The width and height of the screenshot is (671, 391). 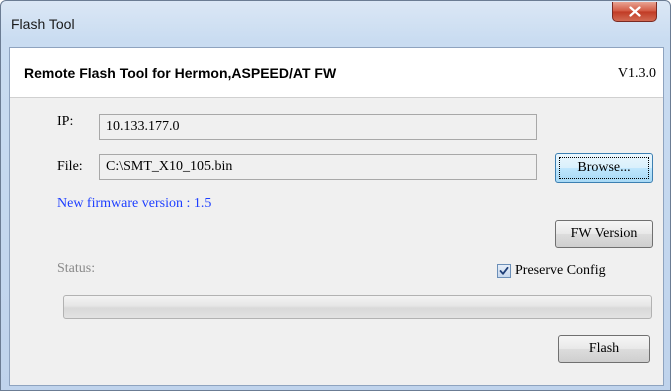 I want to click on focus-ring, so click(x=604, y=168).